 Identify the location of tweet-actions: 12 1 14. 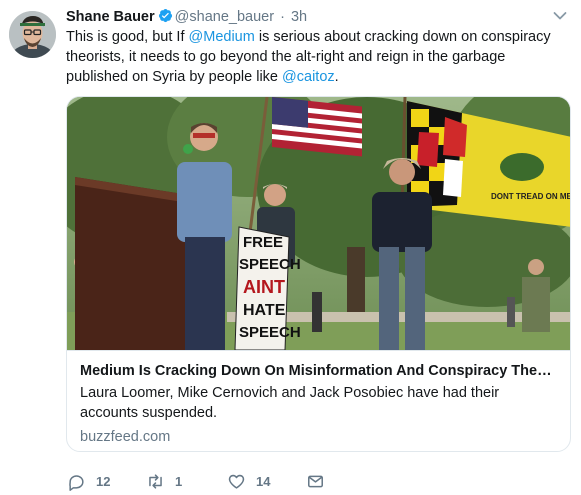
(306, 481).